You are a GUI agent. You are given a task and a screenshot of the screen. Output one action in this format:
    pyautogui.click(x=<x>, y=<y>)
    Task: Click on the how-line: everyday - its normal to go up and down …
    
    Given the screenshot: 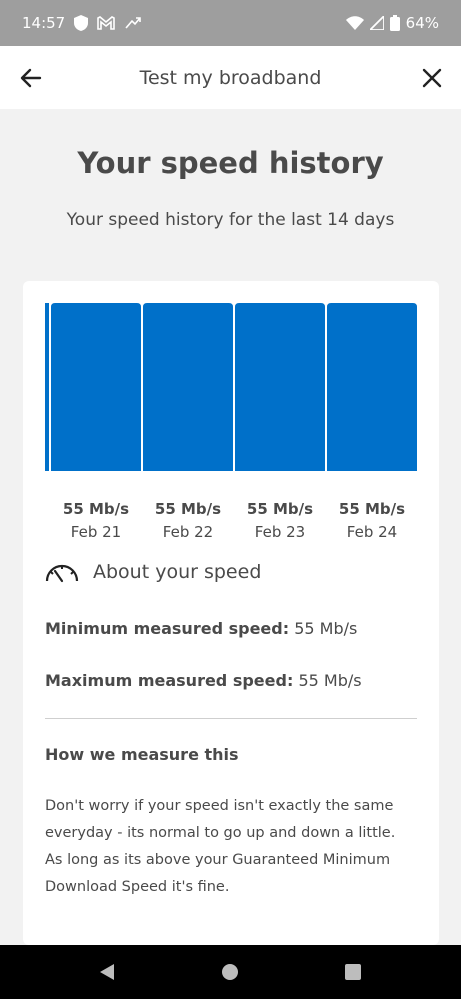 What is the action you would take?
    pyautogui.click(x=220, y=833)
    